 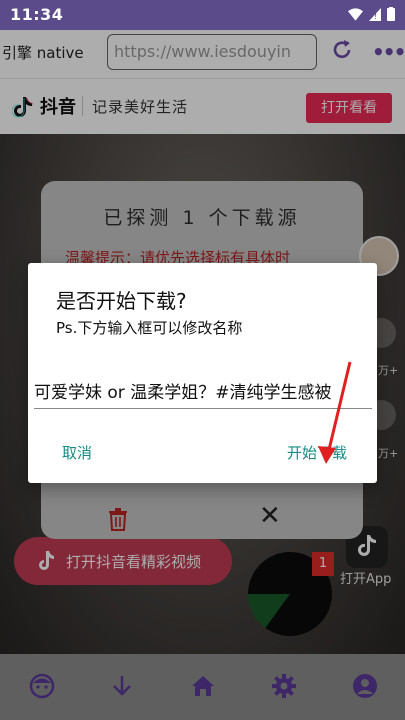 I want to click on status-bar: 11:34 !, so click(x=202, y=15).